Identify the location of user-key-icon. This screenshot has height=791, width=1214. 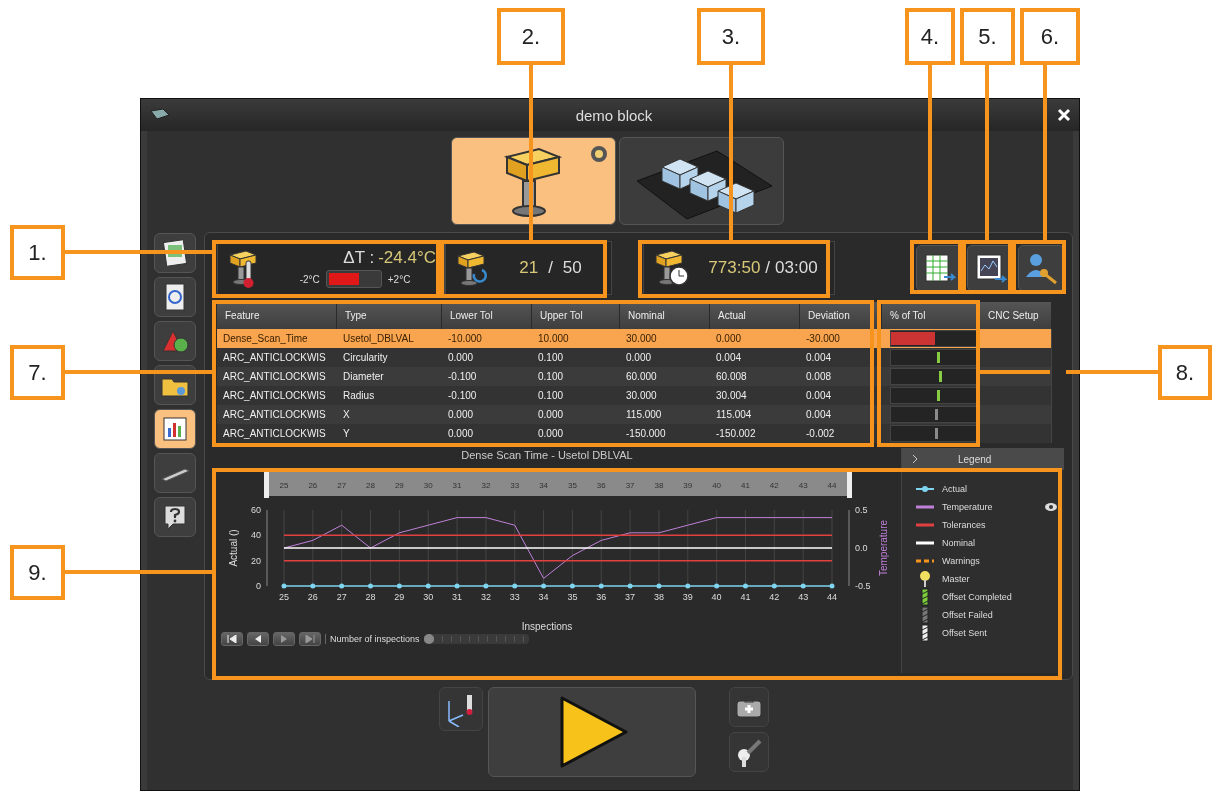
(1041, 268).